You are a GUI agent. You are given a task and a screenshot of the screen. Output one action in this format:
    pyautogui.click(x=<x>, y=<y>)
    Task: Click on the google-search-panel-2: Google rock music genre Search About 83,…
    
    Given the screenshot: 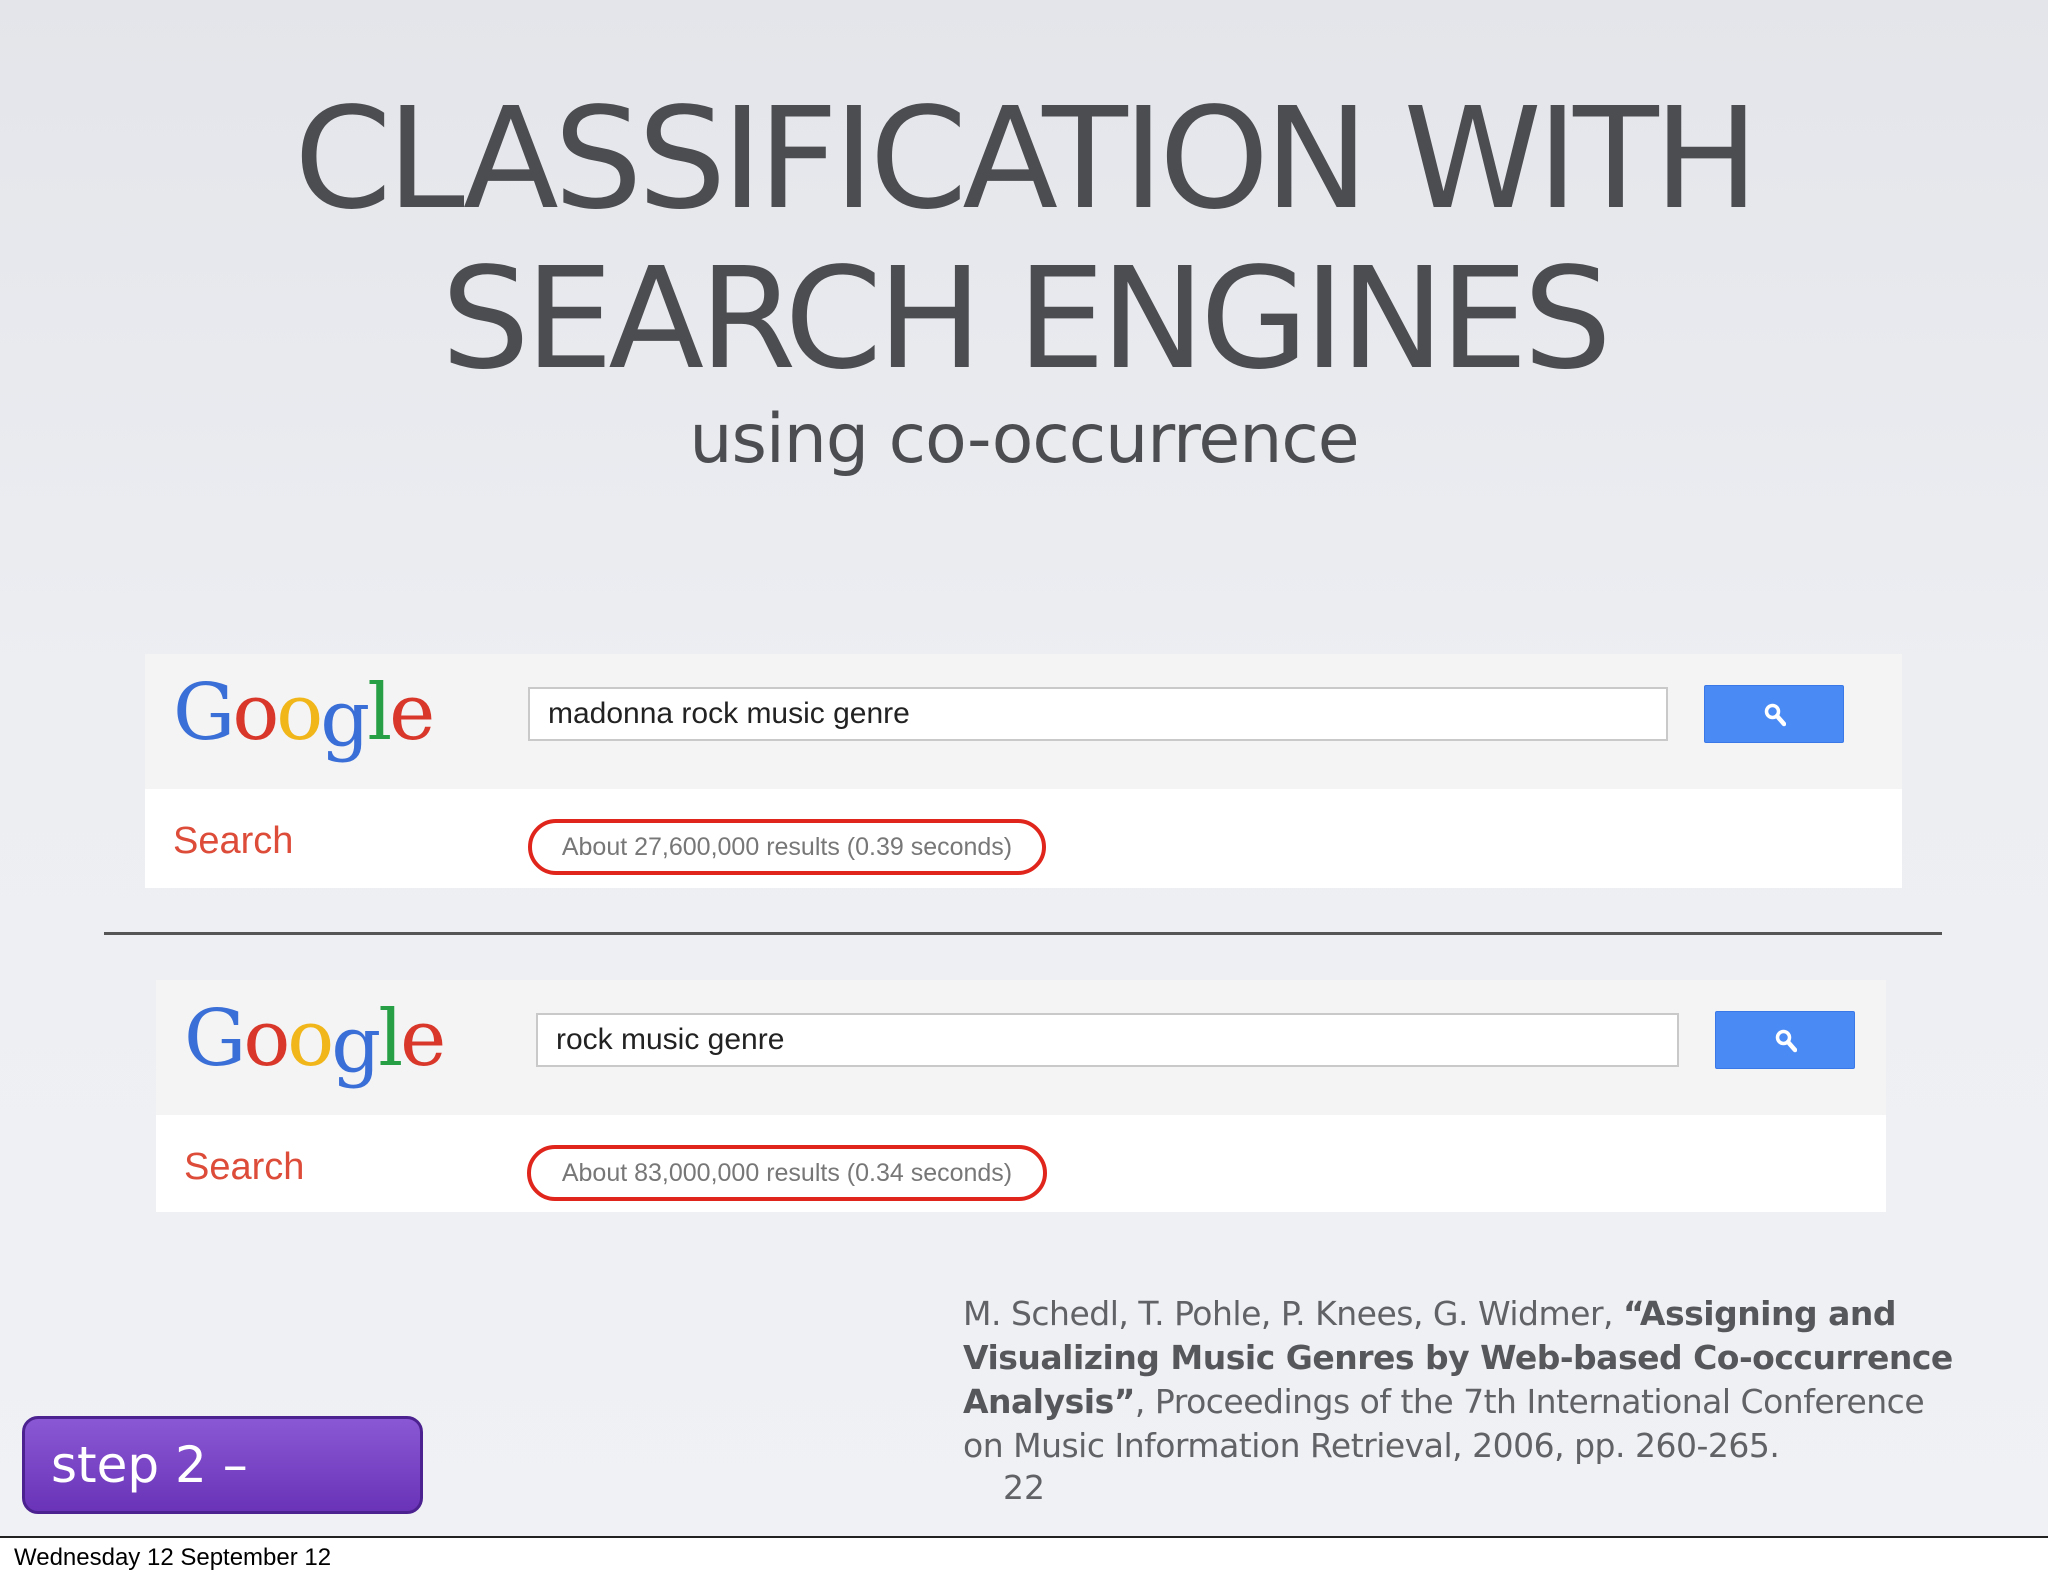 What is the action you would take?
    pyautogui.click(x=1021, y=1096)
    